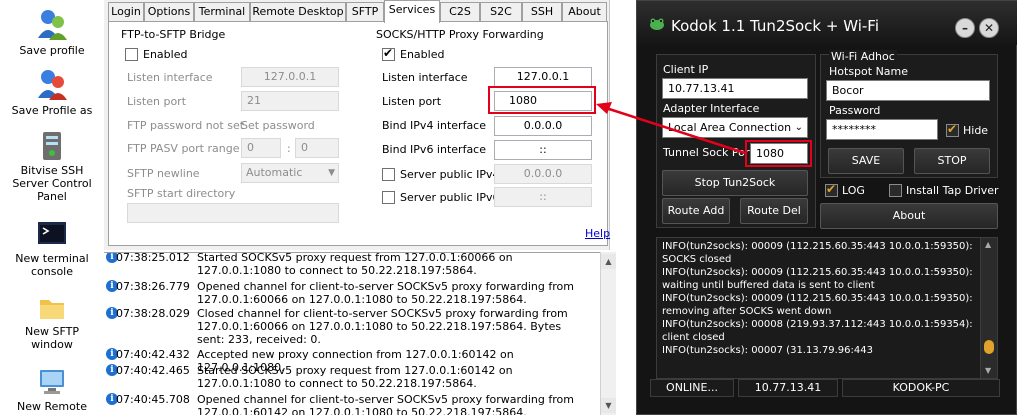  Describe the element at coordinates (895, 190) in the screenshot. I see `install-tap-checkbox` at that location.